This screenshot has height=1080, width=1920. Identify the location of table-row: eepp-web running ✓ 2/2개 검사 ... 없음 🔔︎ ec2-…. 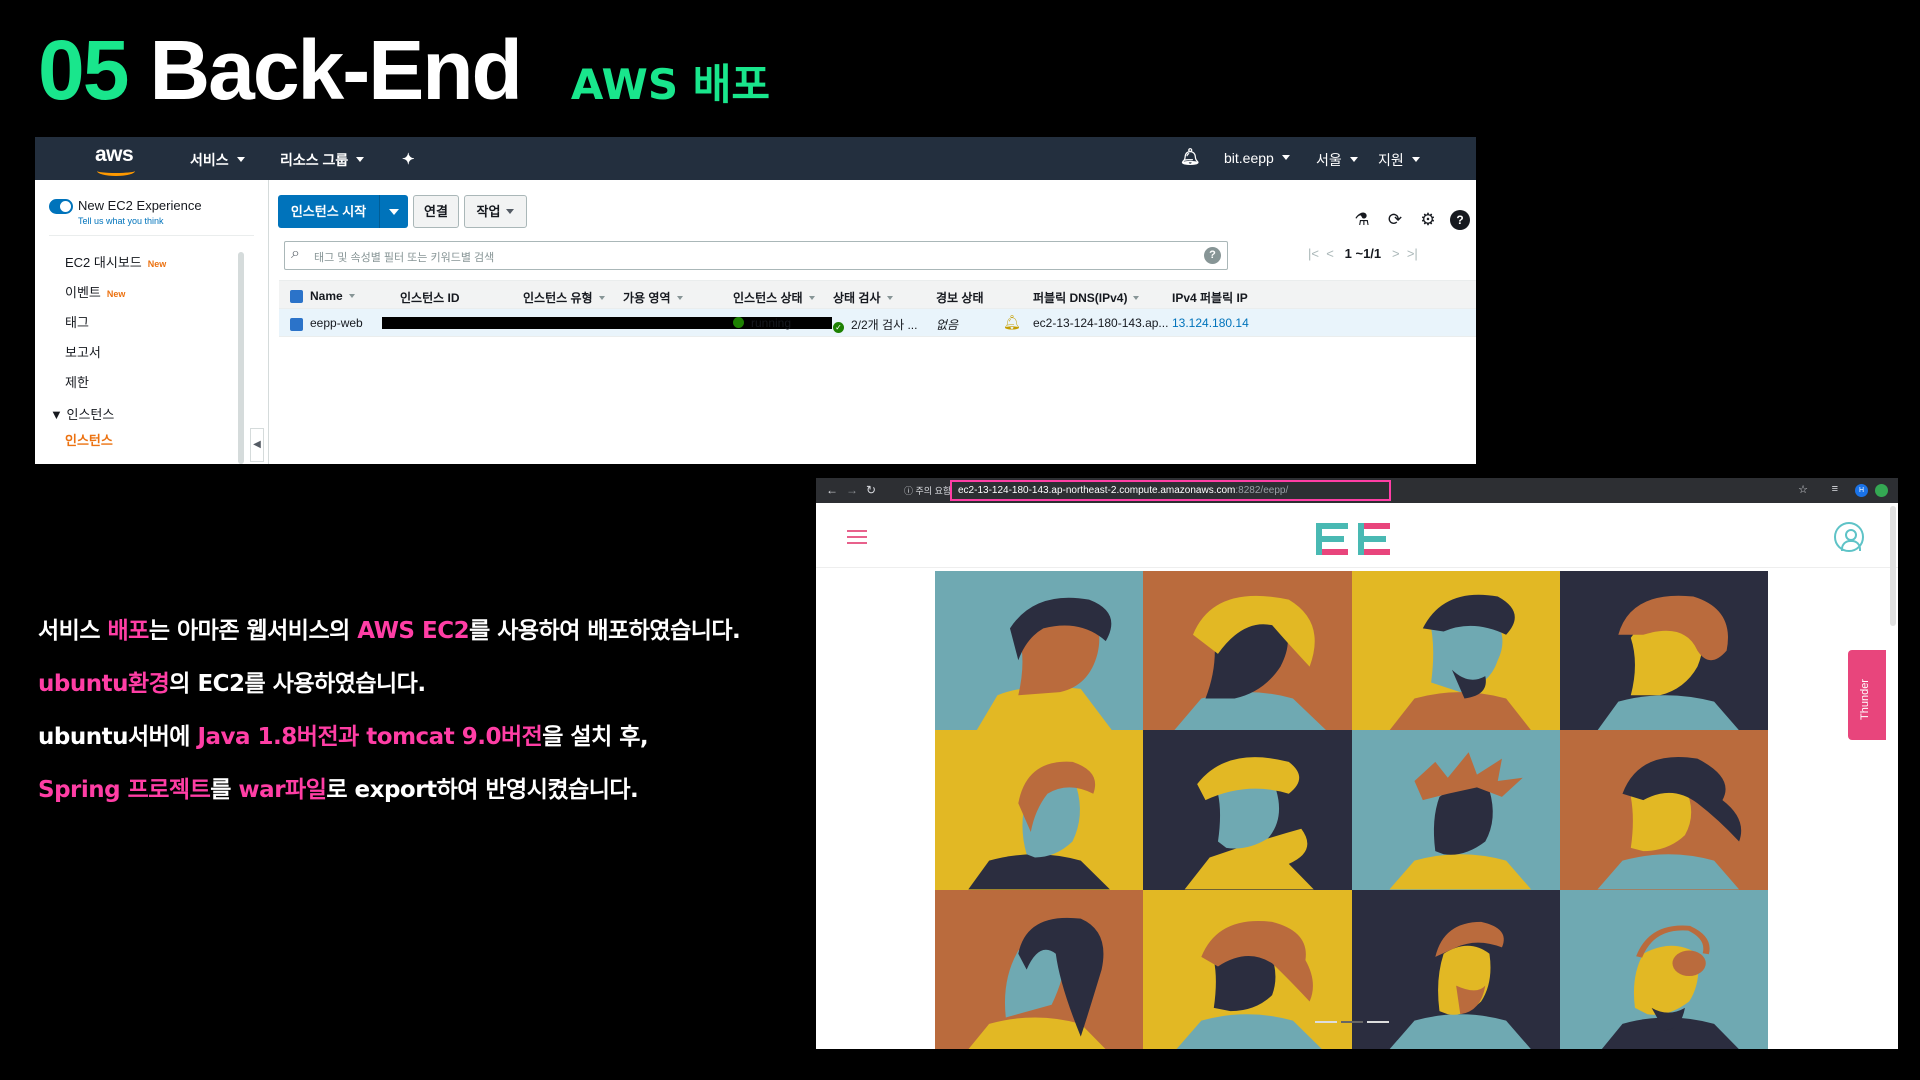
(877, 323).